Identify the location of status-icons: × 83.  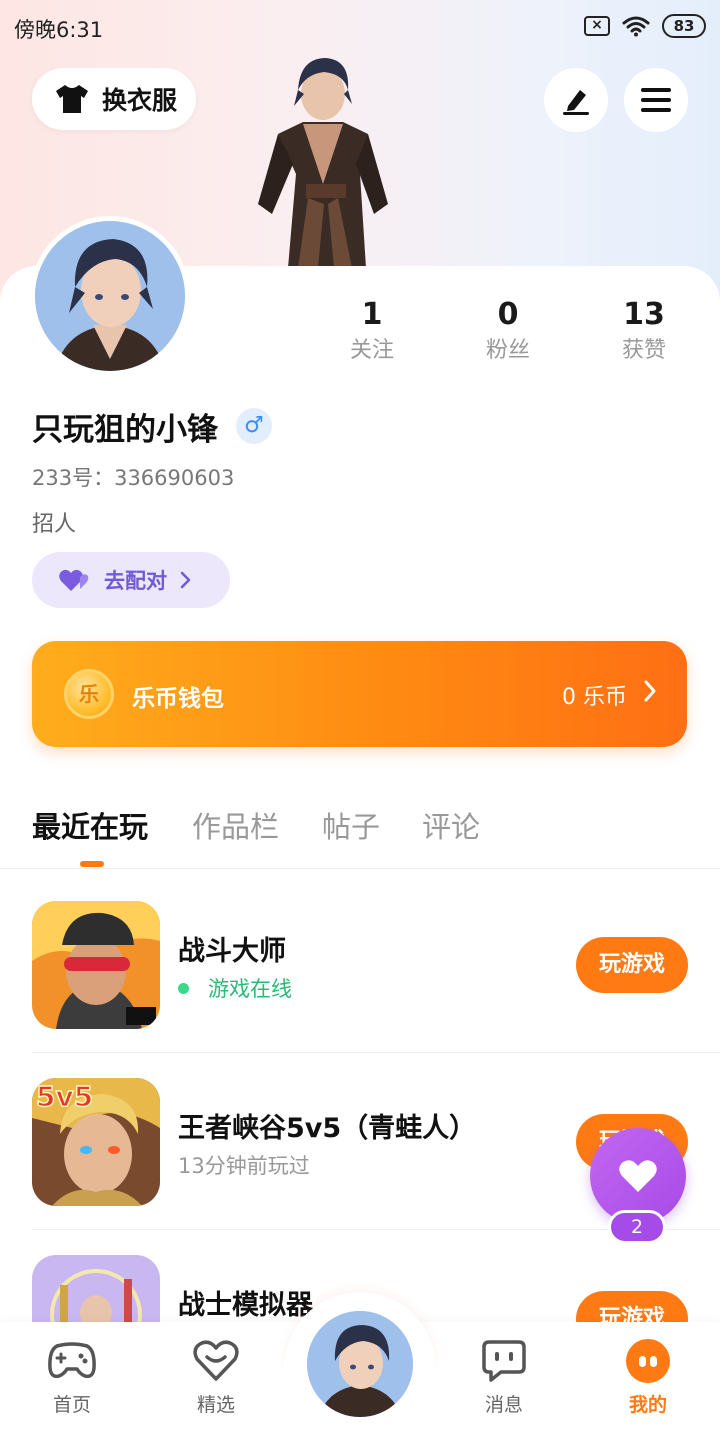
(645, 26).